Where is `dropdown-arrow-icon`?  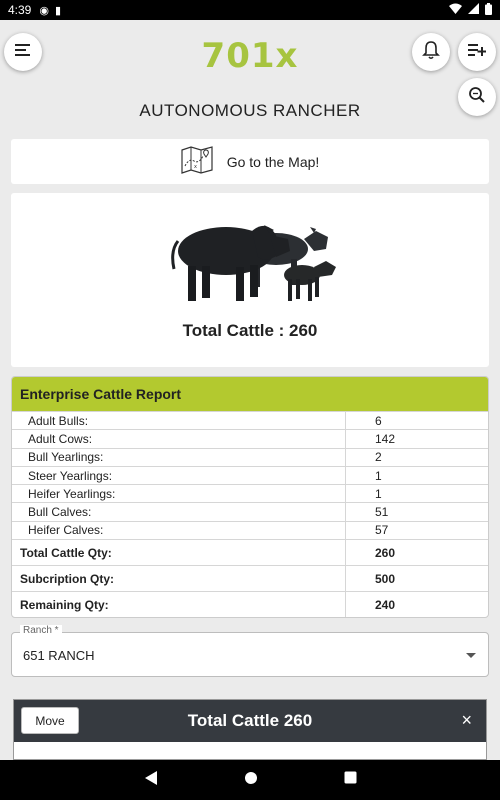 dropdown-arrow-icon is located at coordinates (471, 655).